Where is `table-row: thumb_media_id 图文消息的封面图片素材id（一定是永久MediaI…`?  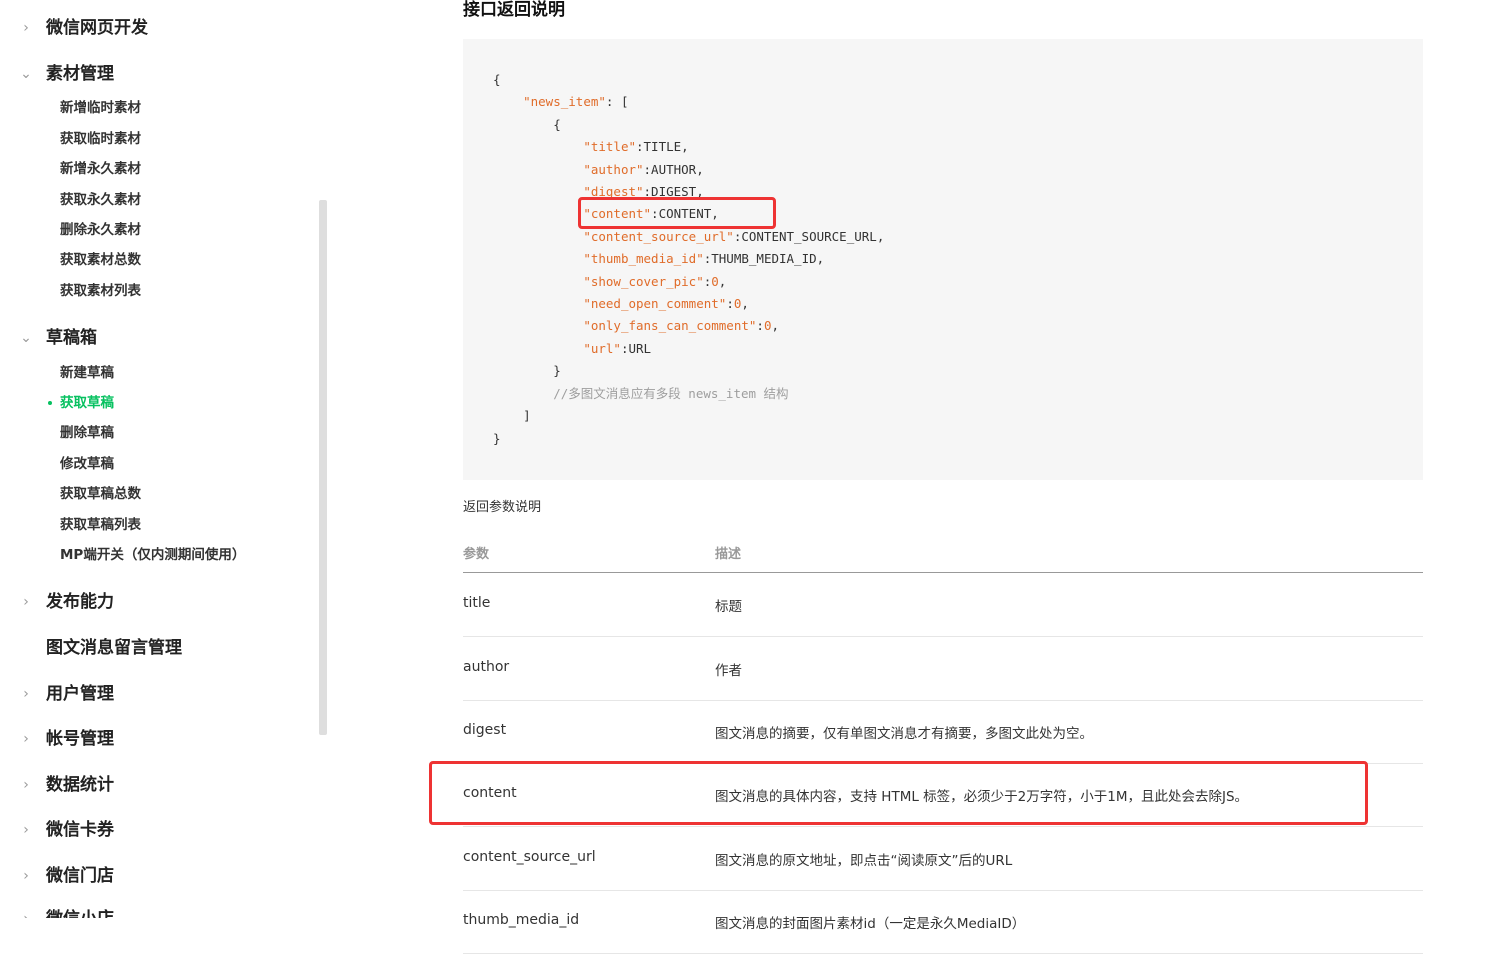 table-row: thumb_media_id 图文消息的封面图片素材id（一定是永久MediaI… is located at coordinates (943, 922).